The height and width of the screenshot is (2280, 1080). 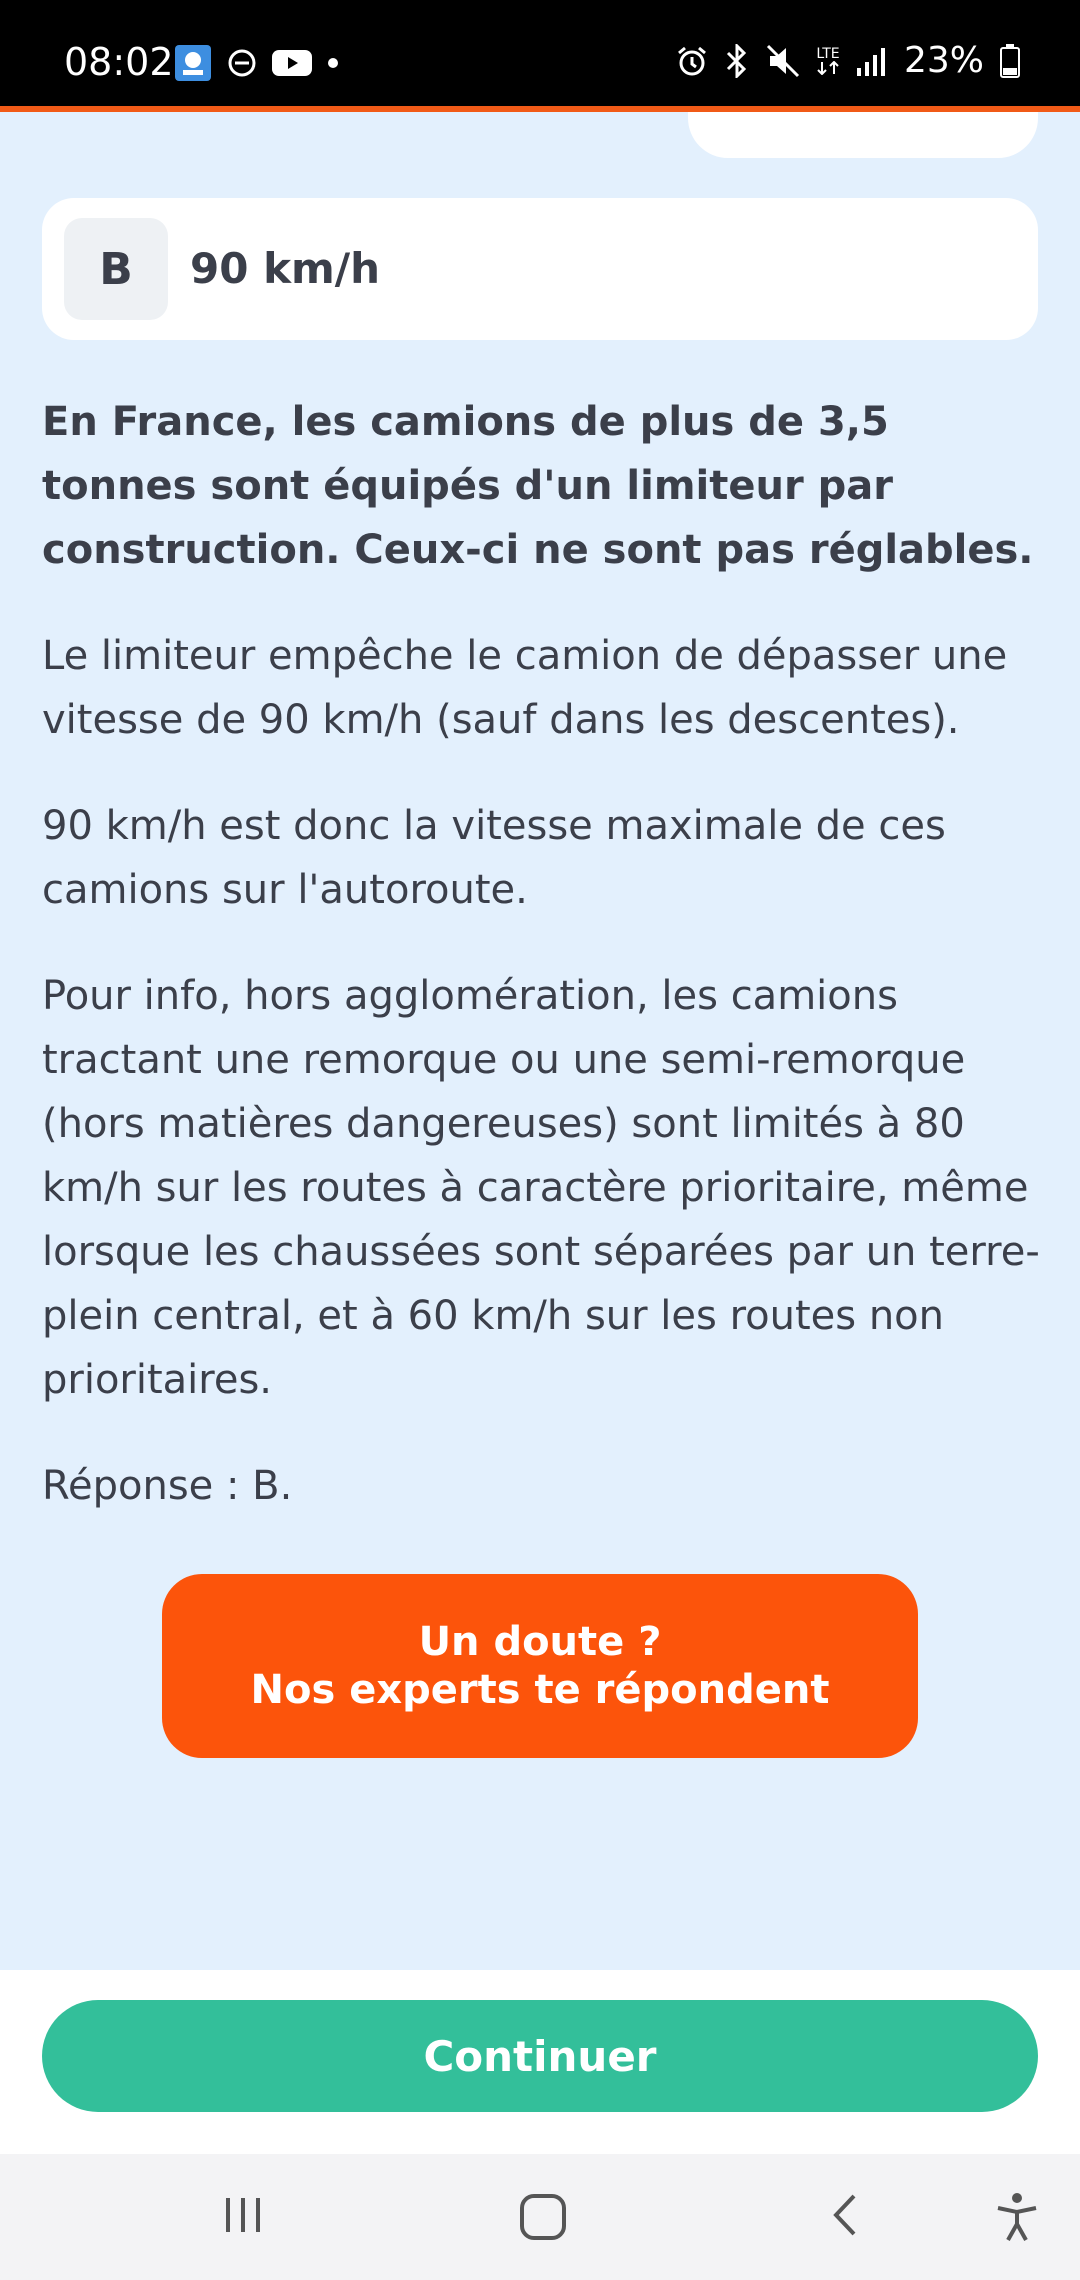 What do you see at coordinates (1017, 2219) in the screenshot?
I see `accessibility-icon` at bounding box center [1017, 2219].